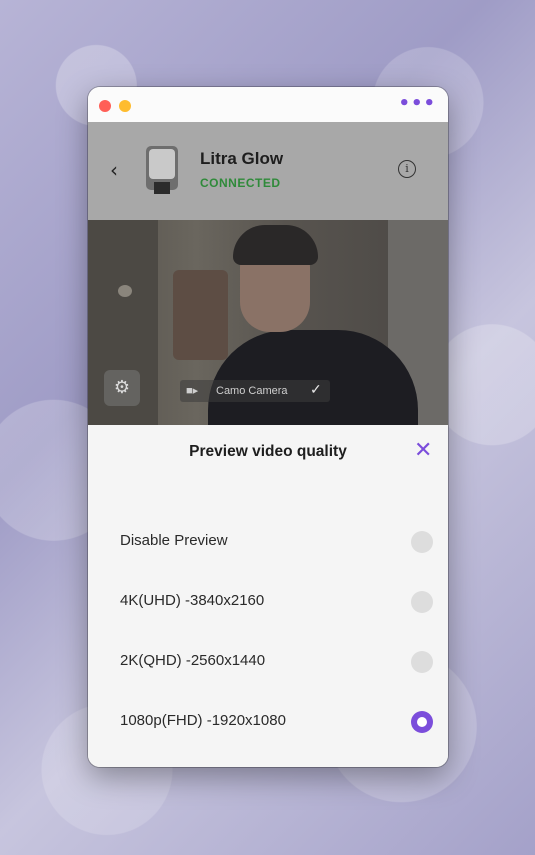  Describe the element at coordinates (268, 663) in the screenshot. I see `quality-option-2k: 2K(QHD) -2560x1440` at that location.